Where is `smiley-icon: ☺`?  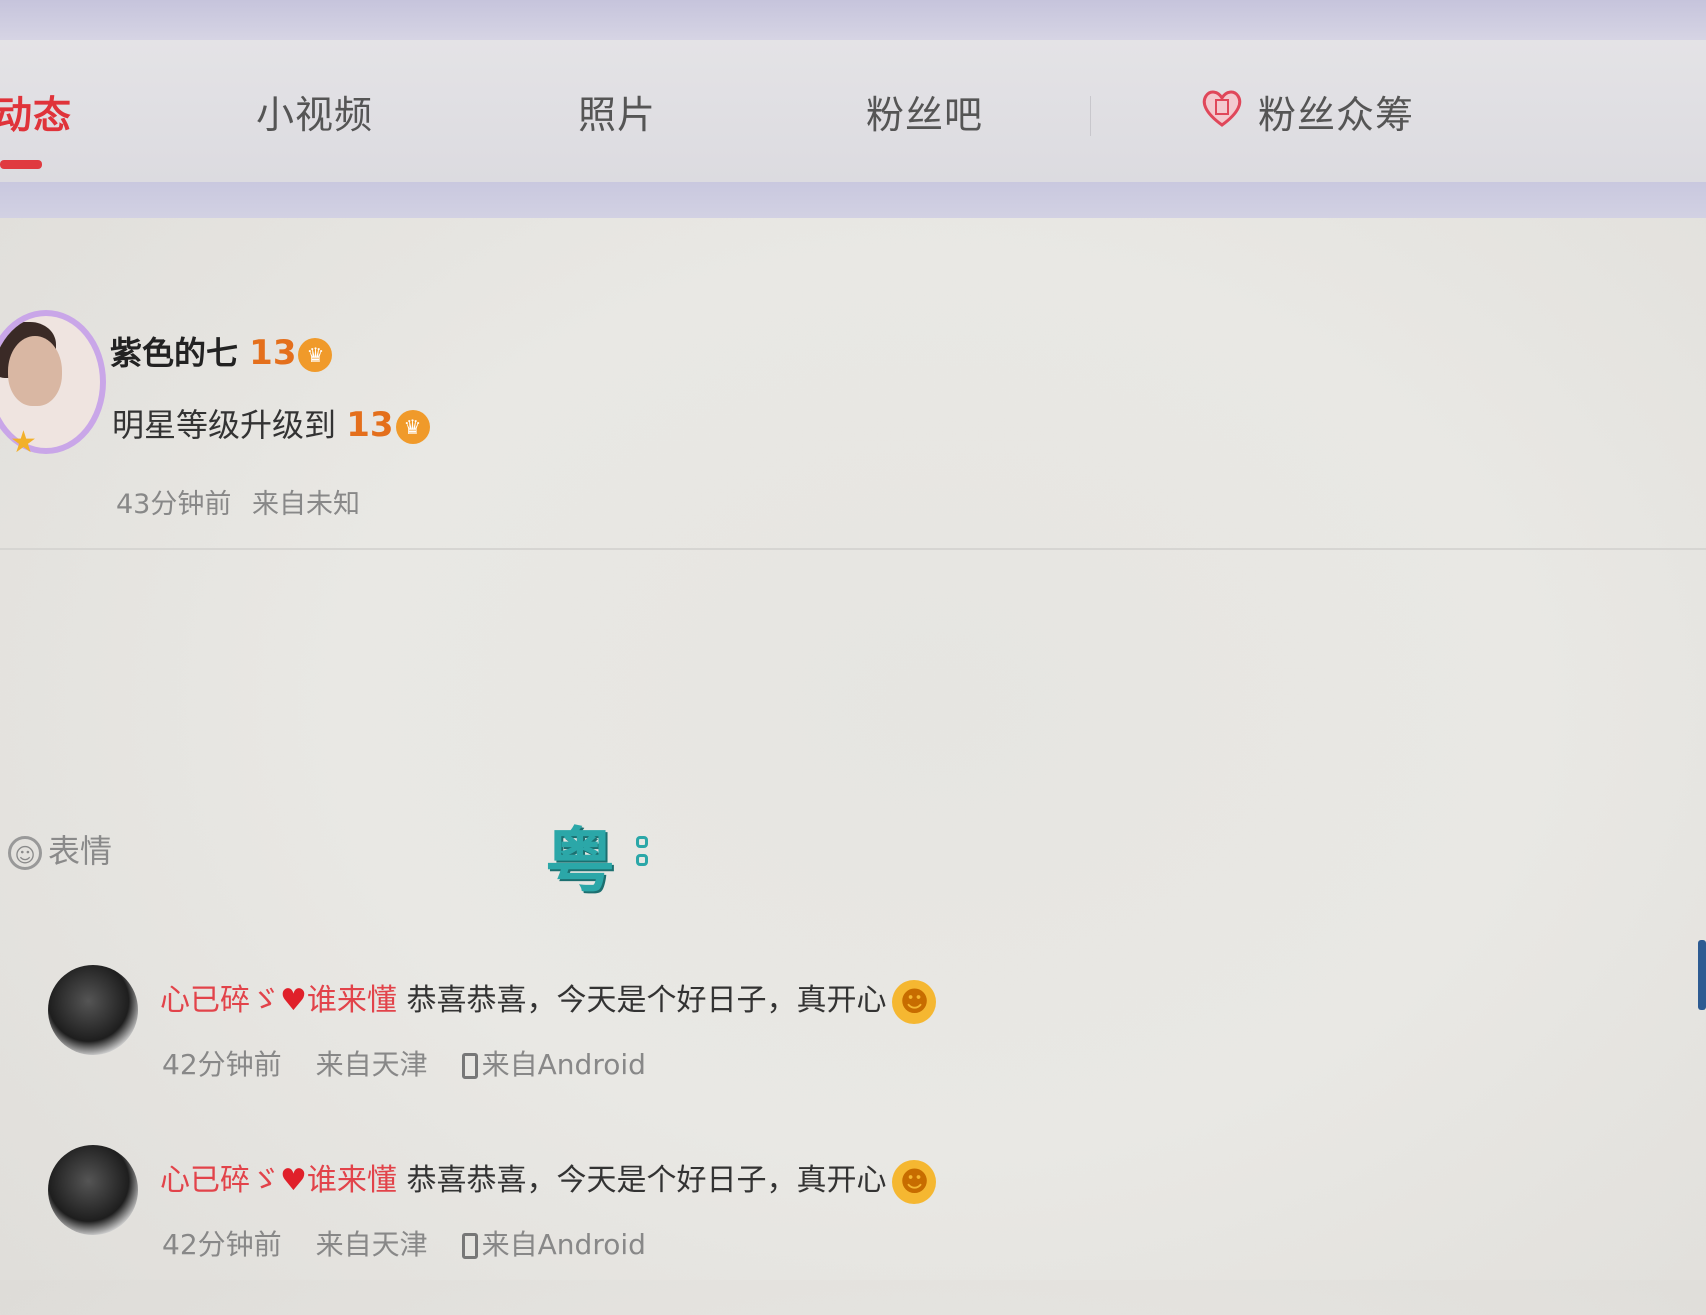 smiley-icon: ☺ is located at coordinates (25, 853).